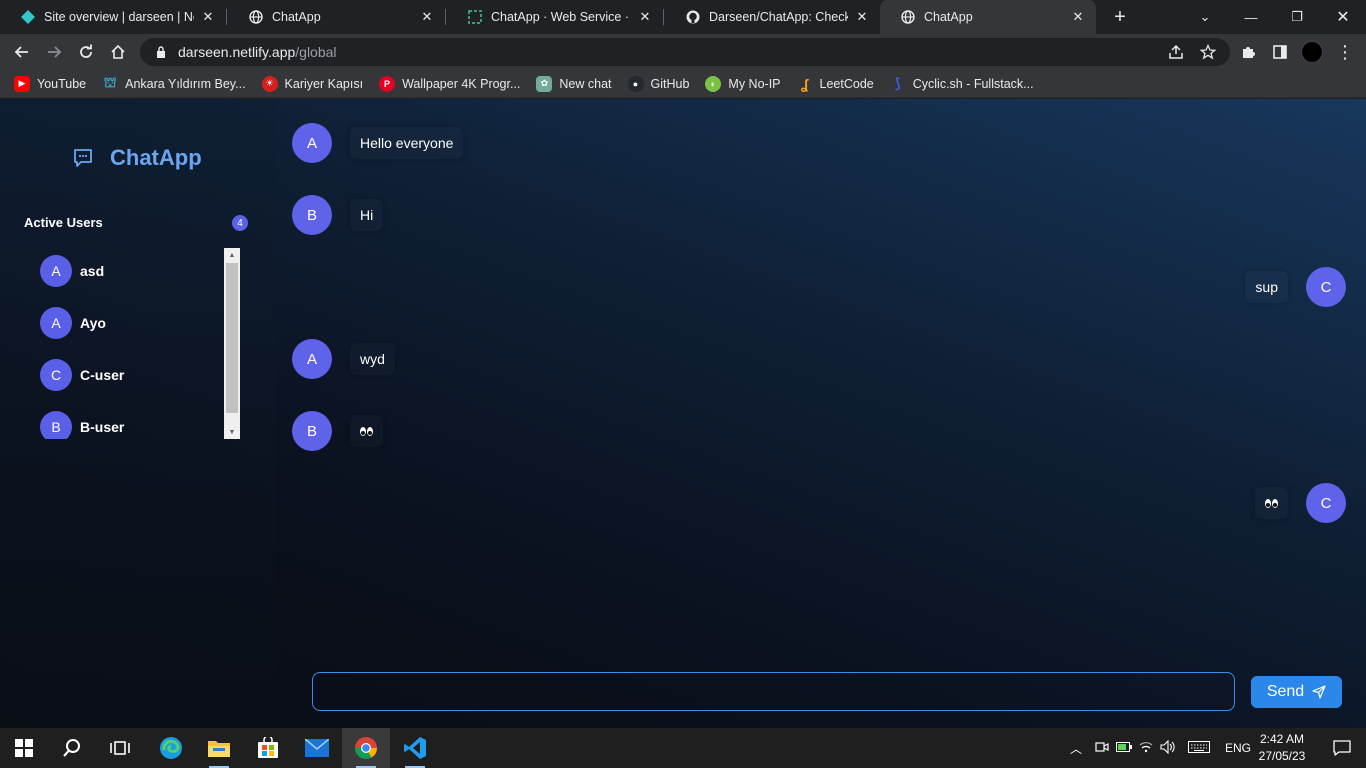  Describe the element at coordinates (1146, 748) in the screenshot. I see `wifi-icon` at that location.